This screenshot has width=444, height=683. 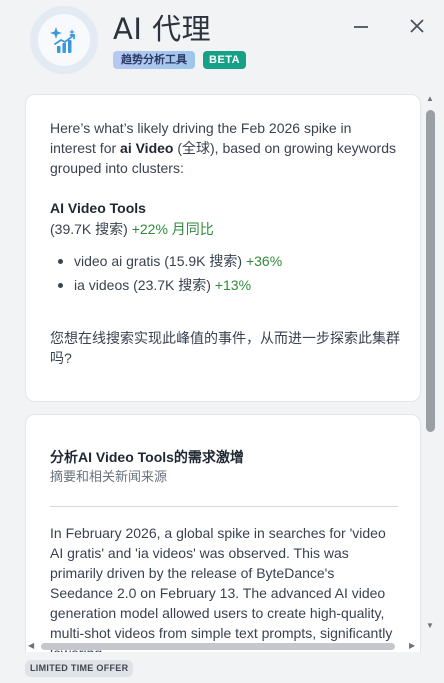 What do you see at coordinates (109, 476) in the screenshot?
I see `analysis-subtitle: 摘要和相关新闻来源` at bounding box center [109, 476].